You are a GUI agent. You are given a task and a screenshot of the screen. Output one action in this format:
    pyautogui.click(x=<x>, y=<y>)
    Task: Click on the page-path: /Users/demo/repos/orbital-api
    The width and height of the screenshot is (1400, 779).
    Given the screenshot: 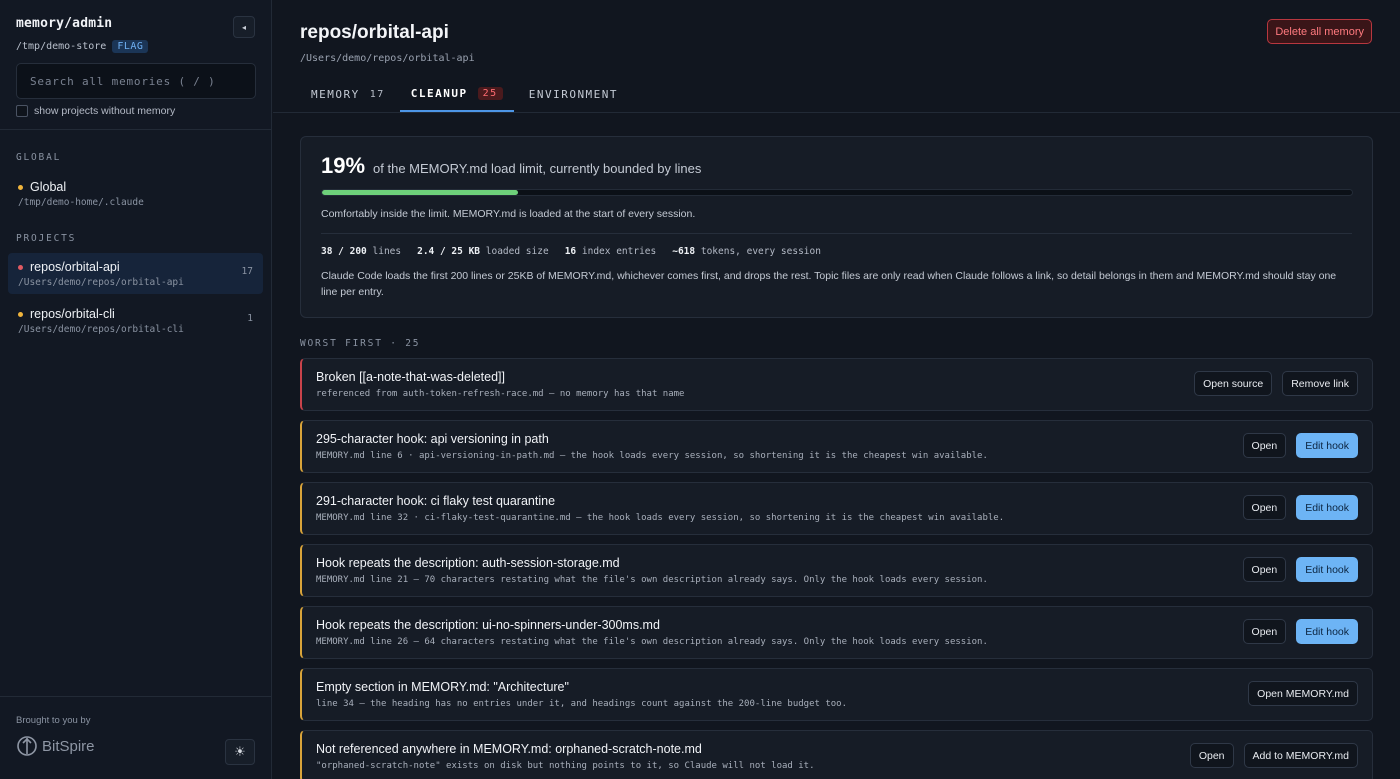 What is the action you would take?
    pyautogui.click(x=387, y=58)
    